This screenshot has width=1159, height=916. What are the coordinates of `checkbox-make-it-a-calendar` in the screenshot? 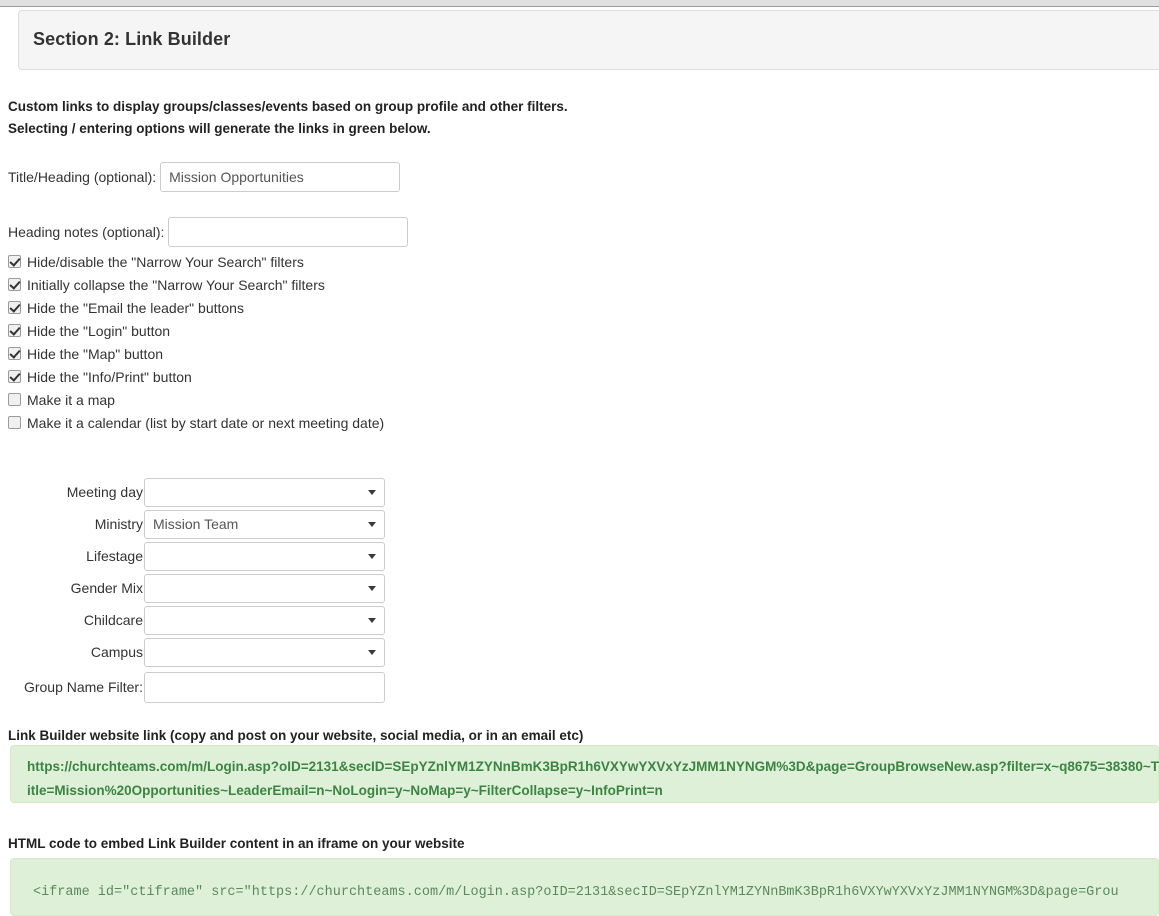 It's located at (14, 422).